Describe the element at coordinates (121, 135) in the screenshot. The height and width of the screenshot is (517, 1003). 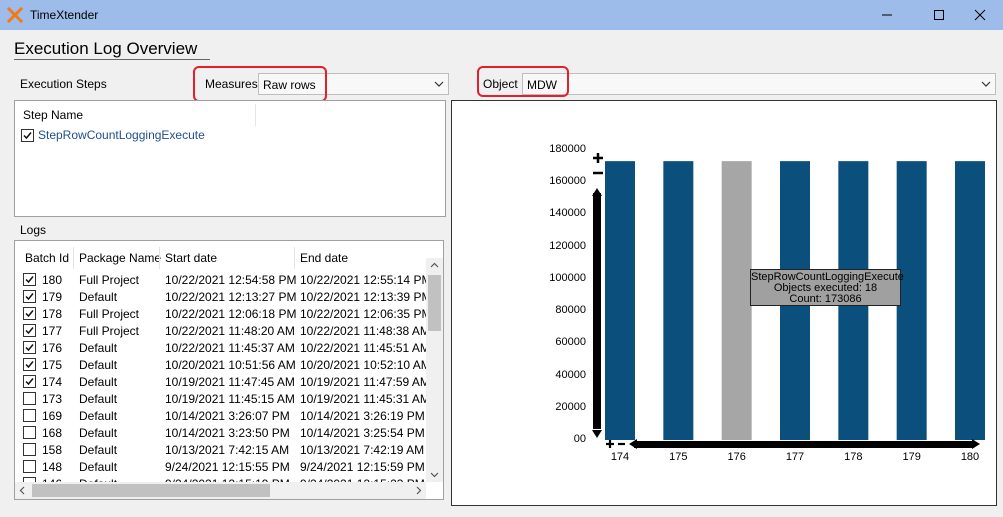
I see `step-item-label: StepRowCountLoggingExecute` at that location.